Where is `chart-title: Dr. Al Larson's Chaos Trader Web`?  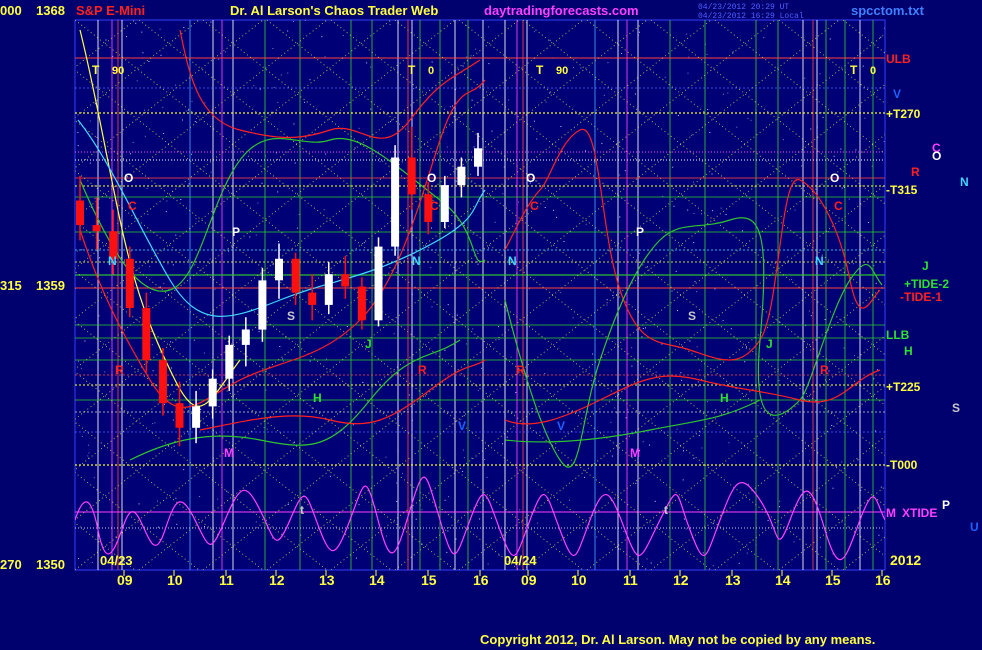 chart-title: Dr. Al Larson's Chaos Trader Web is located at coordinates (334, 10).